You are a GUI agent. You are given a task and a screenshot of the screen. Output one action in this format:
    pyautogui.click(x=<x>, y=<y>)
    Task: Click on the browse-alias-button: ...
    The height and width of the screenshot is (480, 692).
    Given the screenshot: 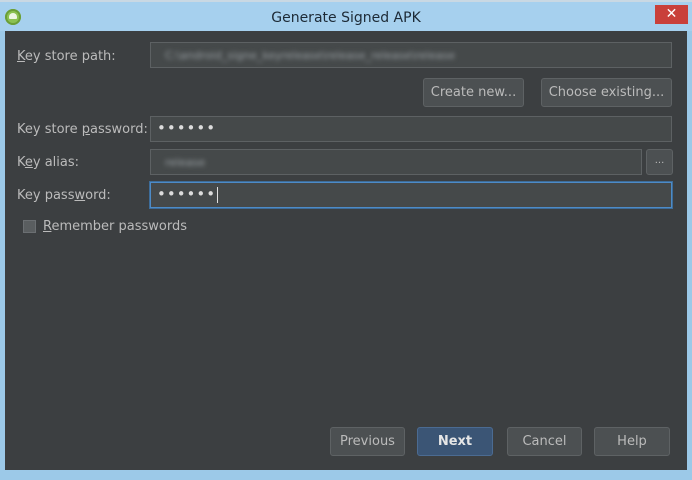 What is the action you would take?
    pyautogui.click(x=659, y=162)
    